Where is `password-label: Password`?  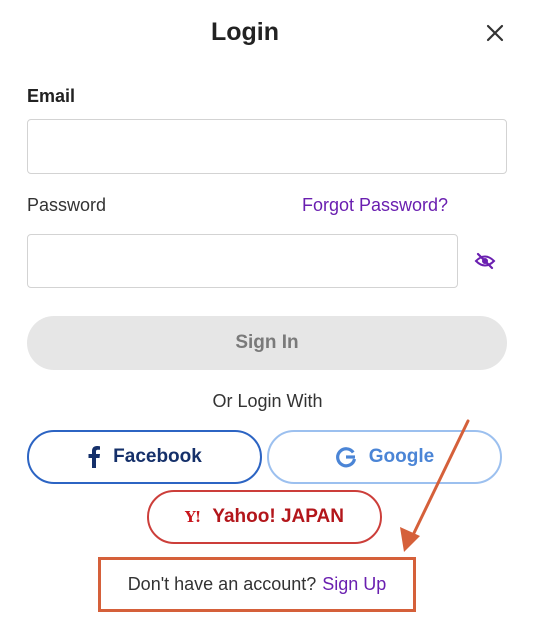
password-label: Password is located at coordinates (67, 205).